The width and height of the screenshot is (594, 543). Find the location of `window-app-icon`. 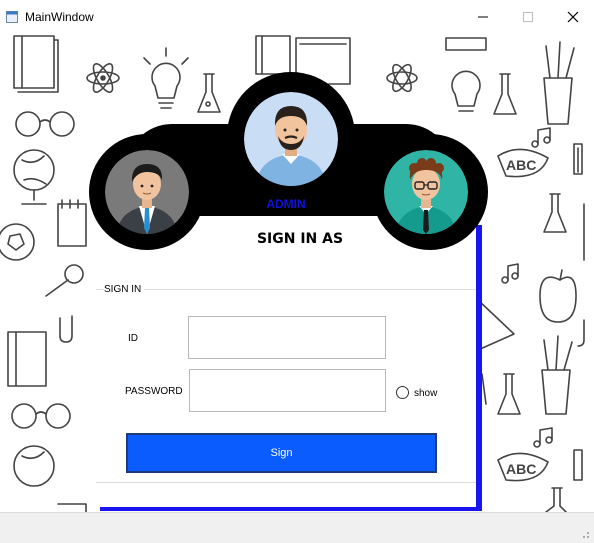

window-app-icon is located at coordinates (12, 17).